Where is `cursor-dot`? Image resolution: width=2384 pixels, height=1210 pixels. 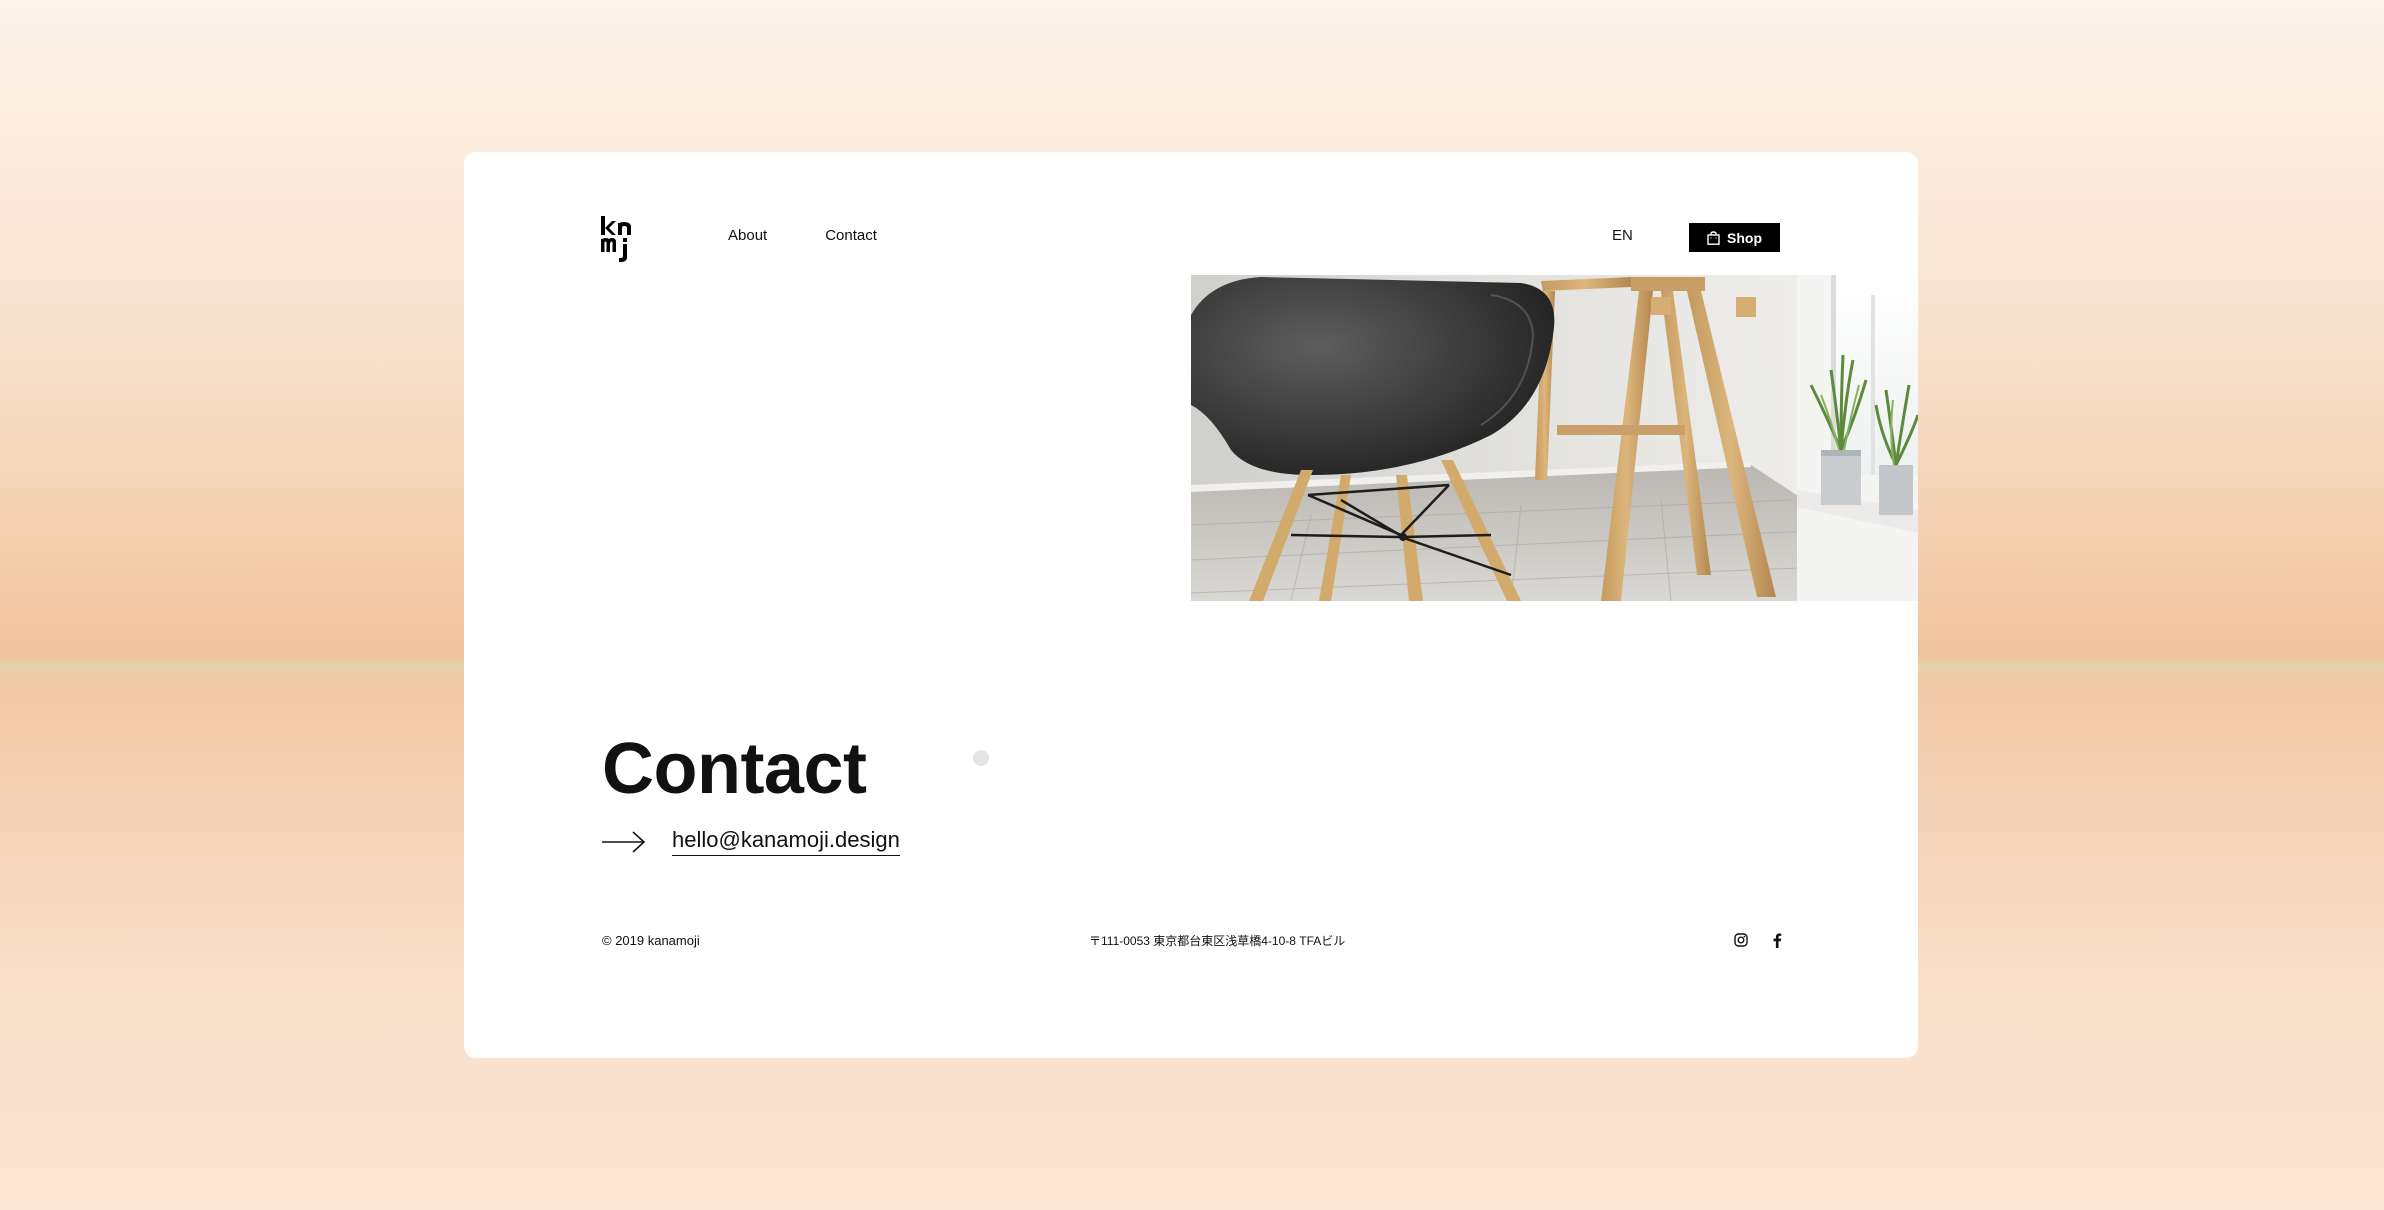
cursor-dot is located at coordinates (981, 758).